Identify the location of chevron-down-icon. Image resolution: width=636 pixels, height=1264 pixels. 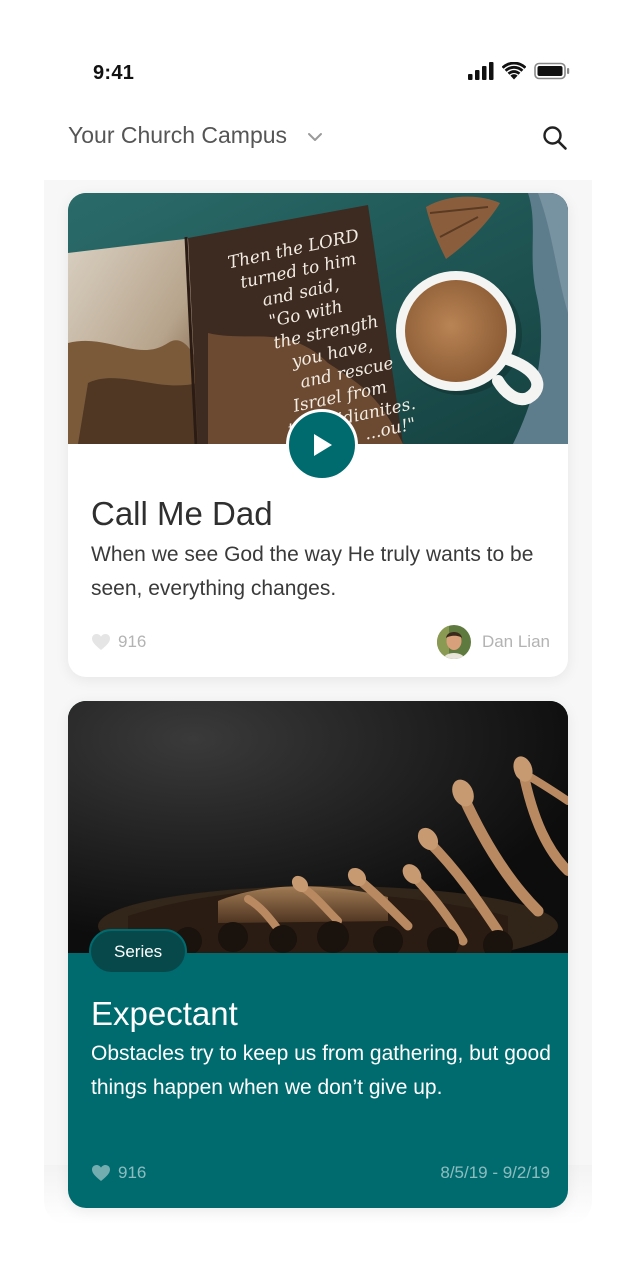
(315, 136).